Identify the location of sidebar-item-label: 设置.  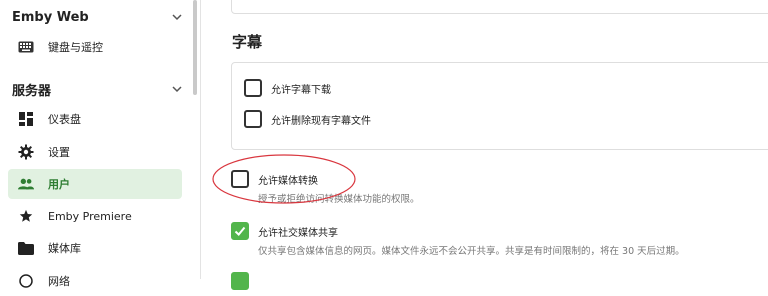
(59, 152).